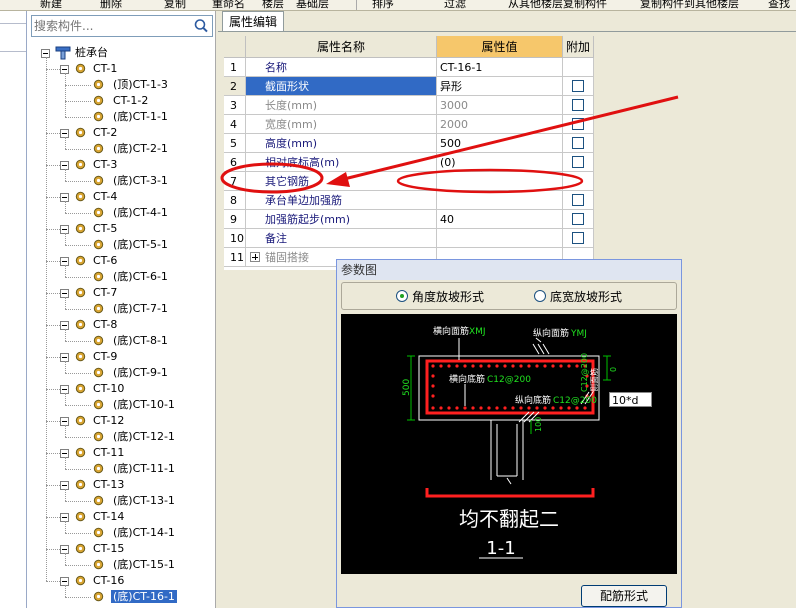  I want to click on radio-angle-slope-label: 角度放坡形式, so click(448, 296).